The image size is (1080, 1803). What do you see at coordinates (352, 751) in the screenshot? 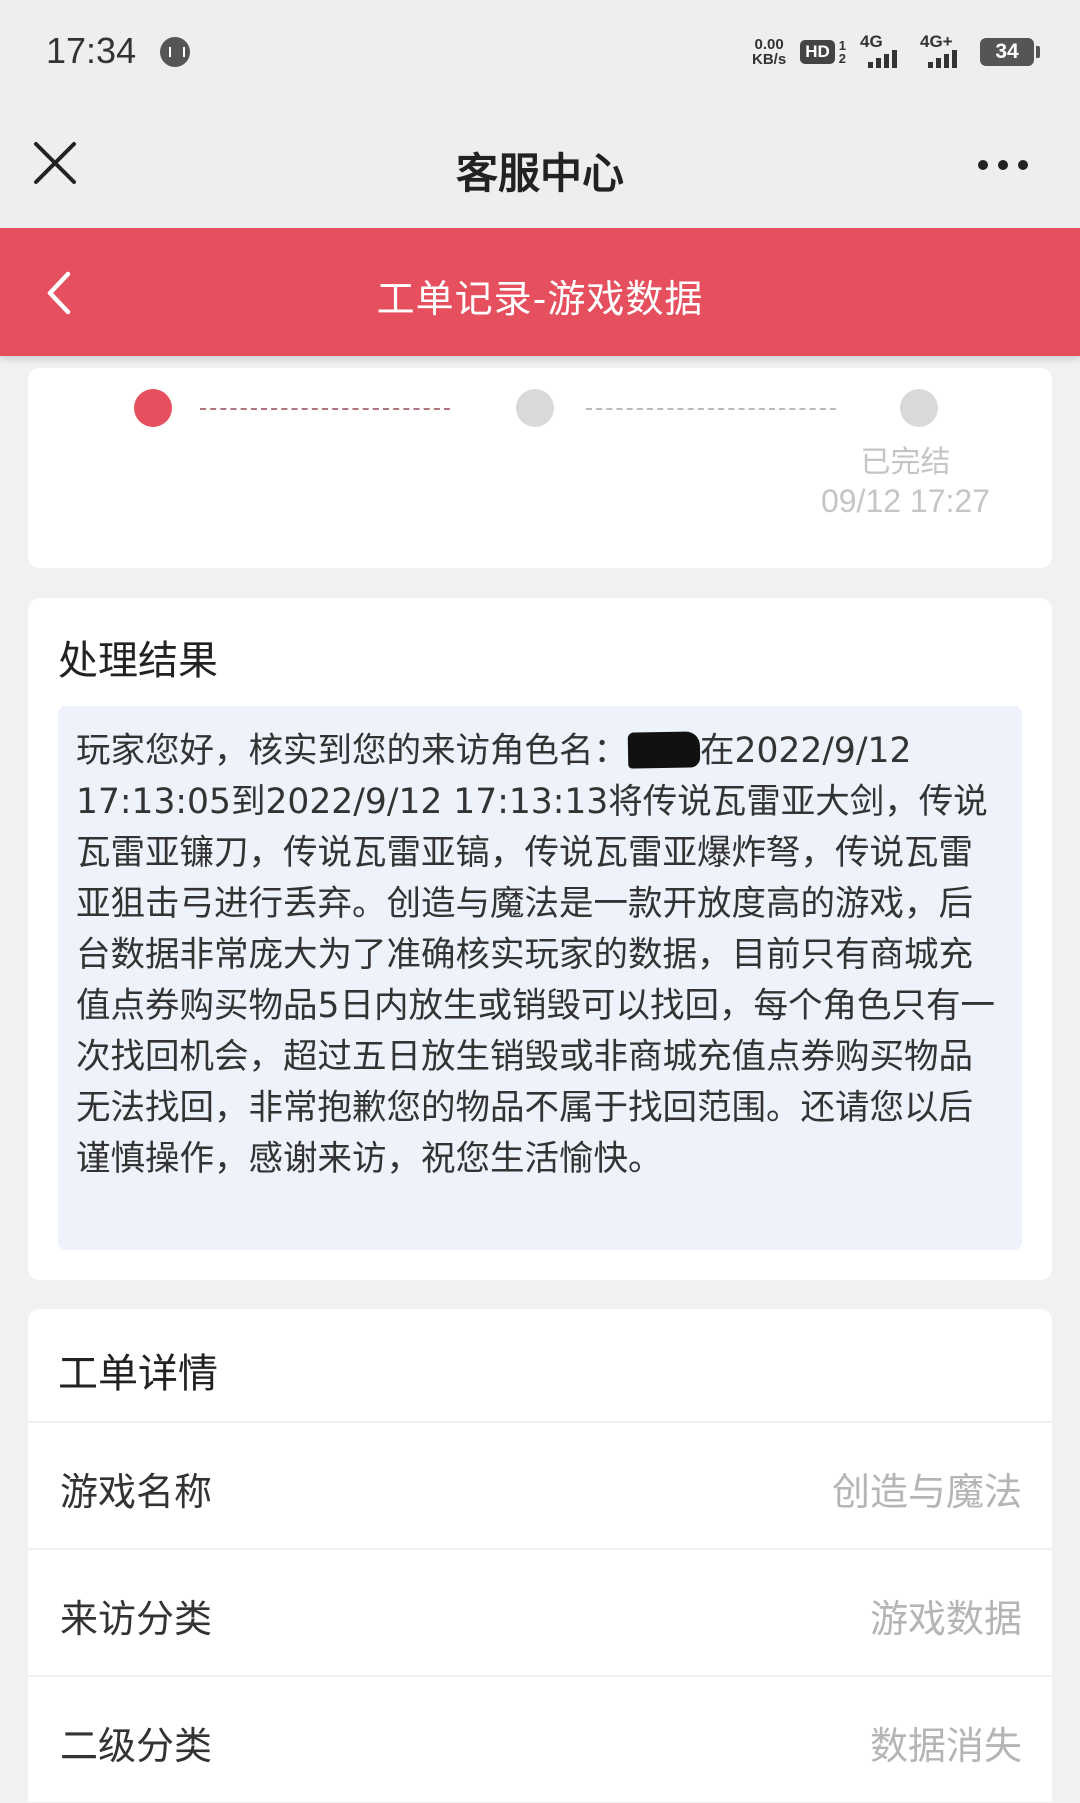
I see `result-text-before: 玩家您好，核实到您的来访角色名：` at bounding box center [352, 751].